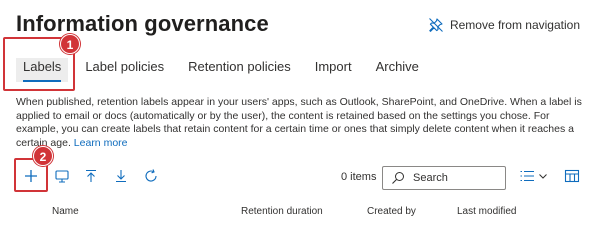 Image resolution: width=600 pixels, height=247 pixels. Describe the element at coordinates (527, 176) in the screenshot. I see `list-view-icon` at that location.